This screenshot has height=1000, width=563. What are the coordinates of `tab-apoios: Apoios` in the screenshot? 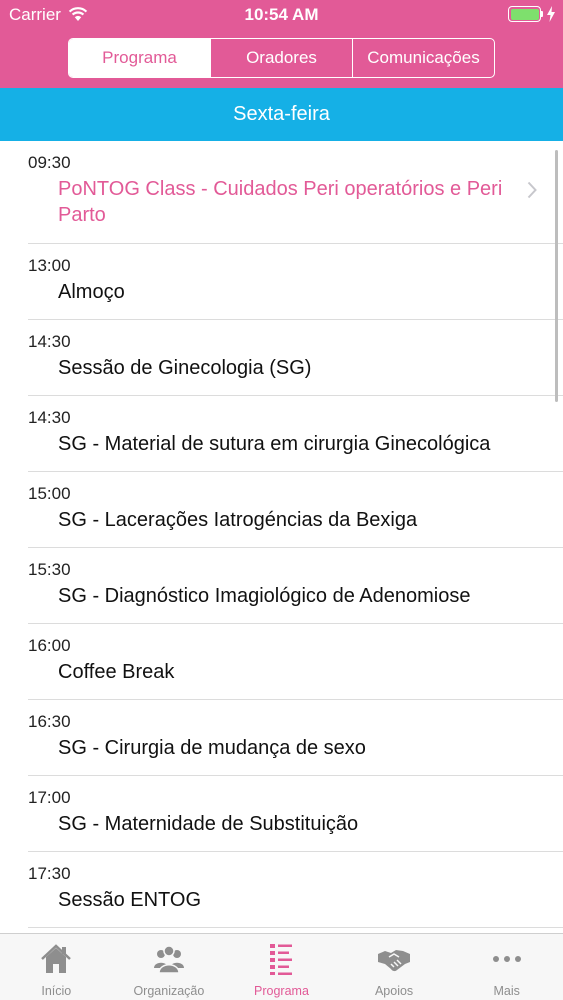 It's located at (394, 967).